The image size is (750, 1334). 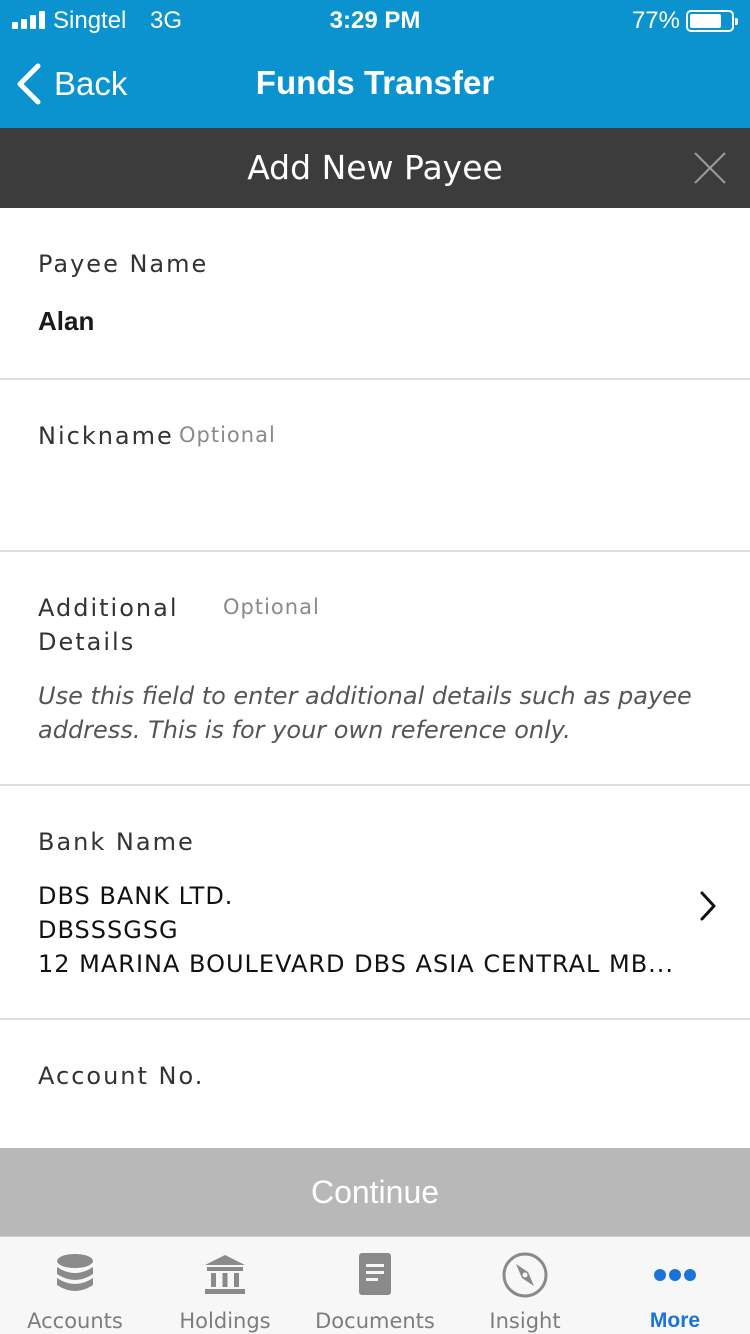 What do you see at coordinates (675, 1275) in the screenshot?
I see `more-dots-icon` at bounding box center [675, 1275].